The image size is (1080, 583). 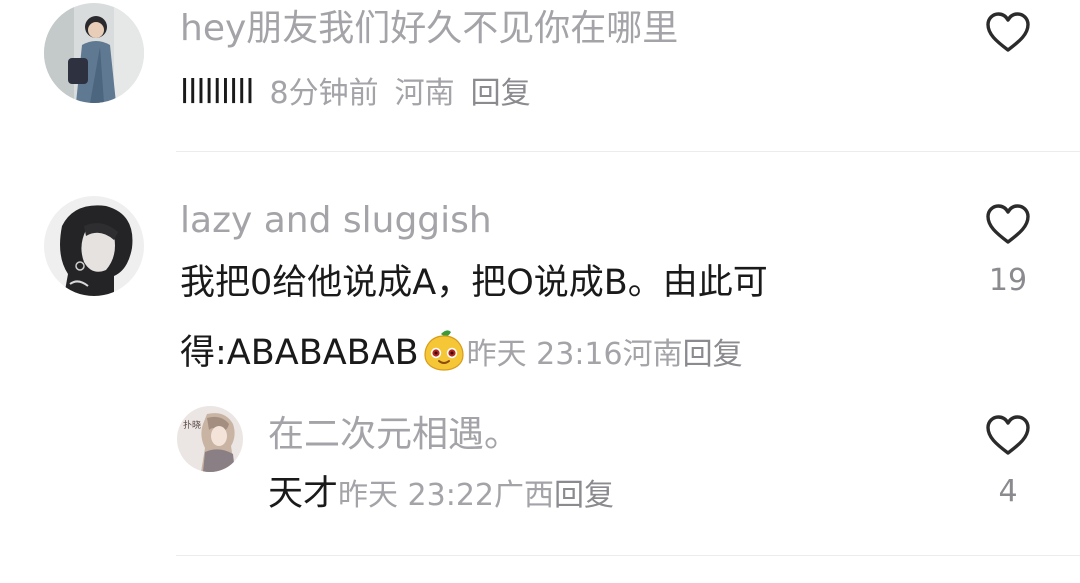 I want to click on reply-content: 天才, so click(x=303, y=494).